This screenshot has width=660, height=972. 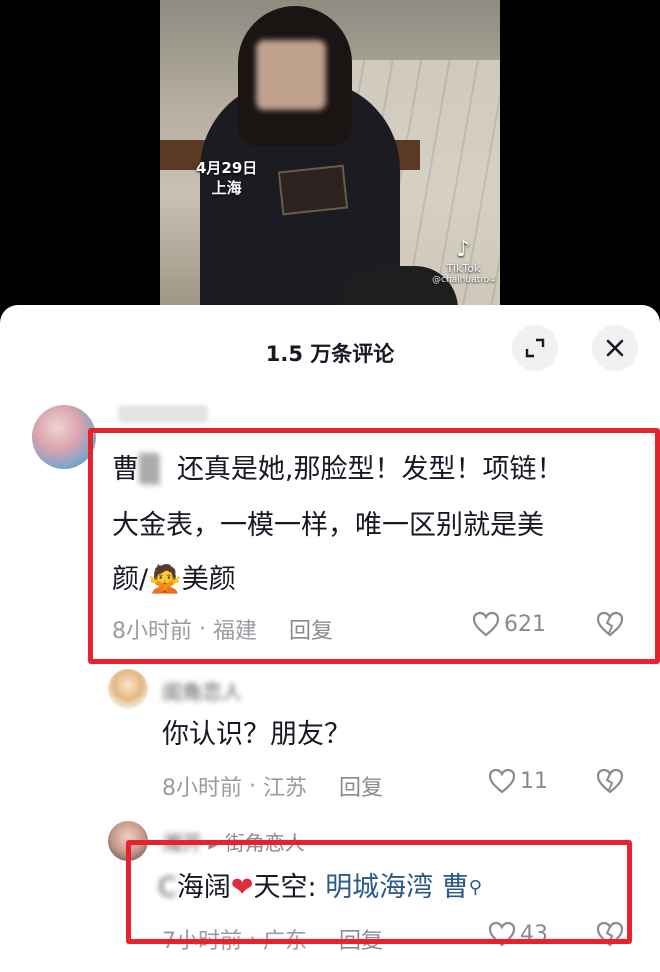 What do you see at coordinates (502, 781) in the screenshot?
I see `heart-icon` at bounding box center [502, 781].